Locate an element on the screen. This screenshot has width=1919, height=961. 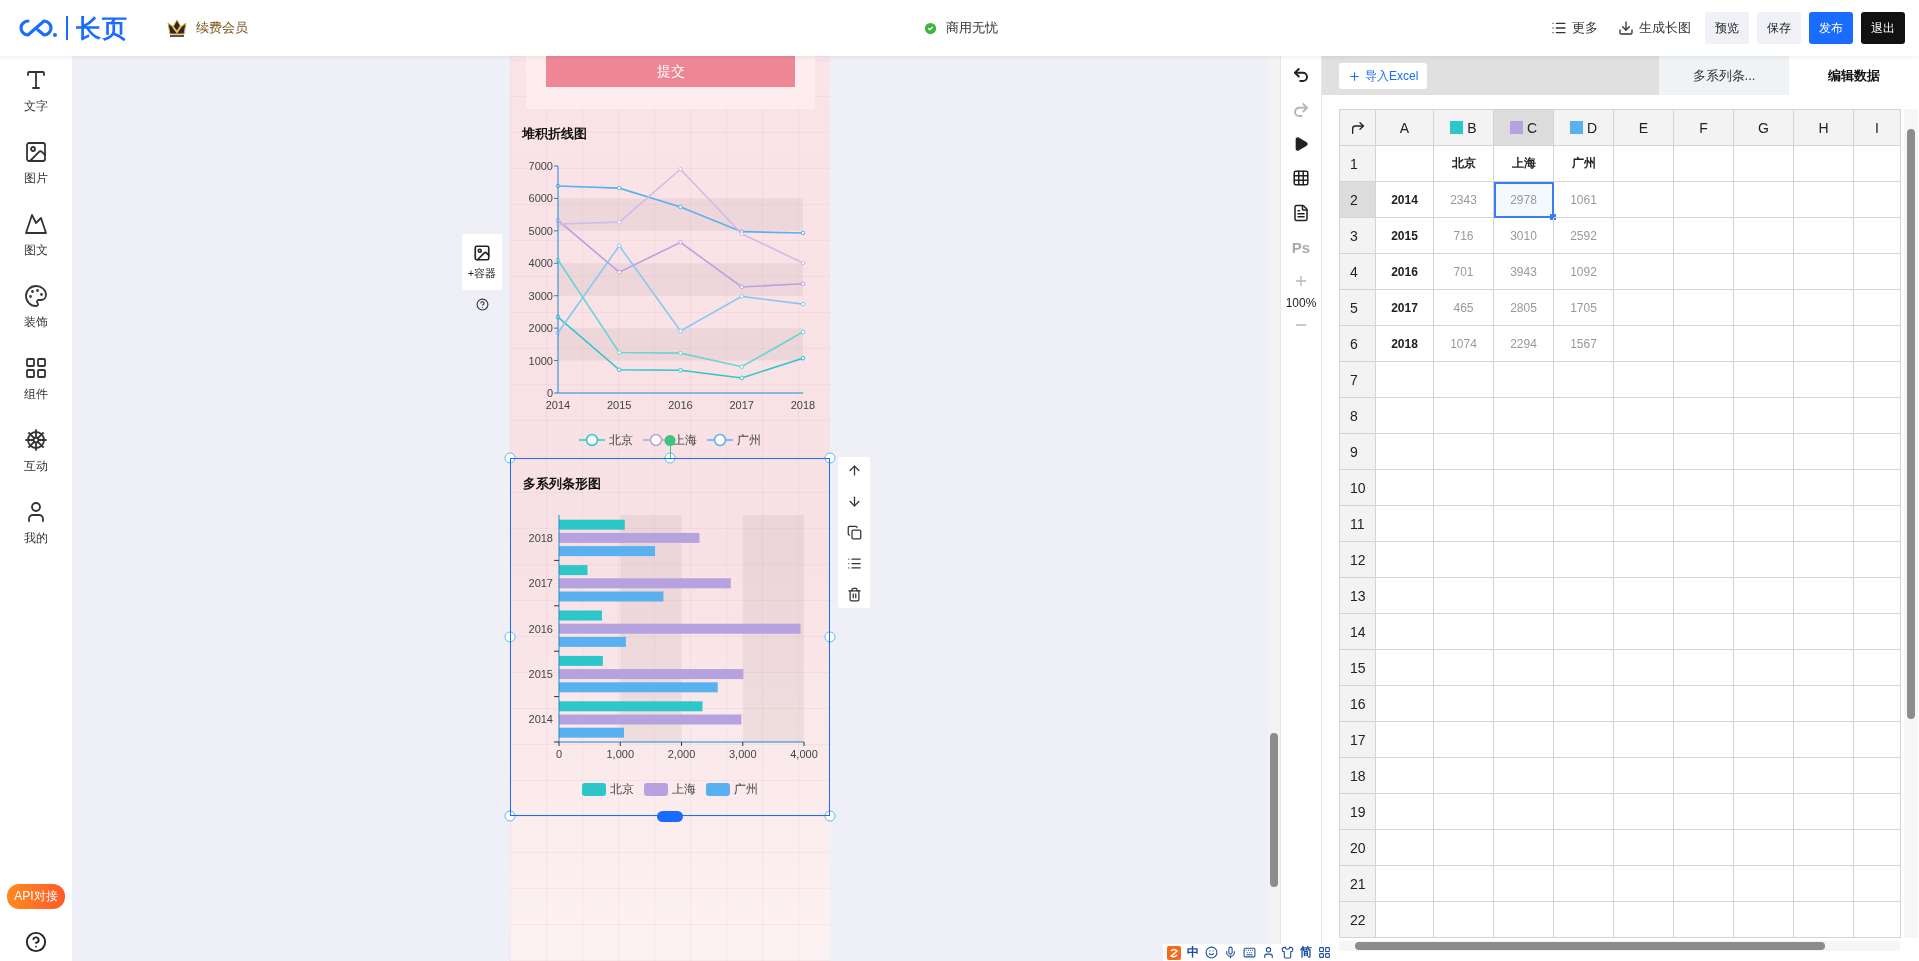
sidebar-item: 我的 is located at coordinates (36, 530).